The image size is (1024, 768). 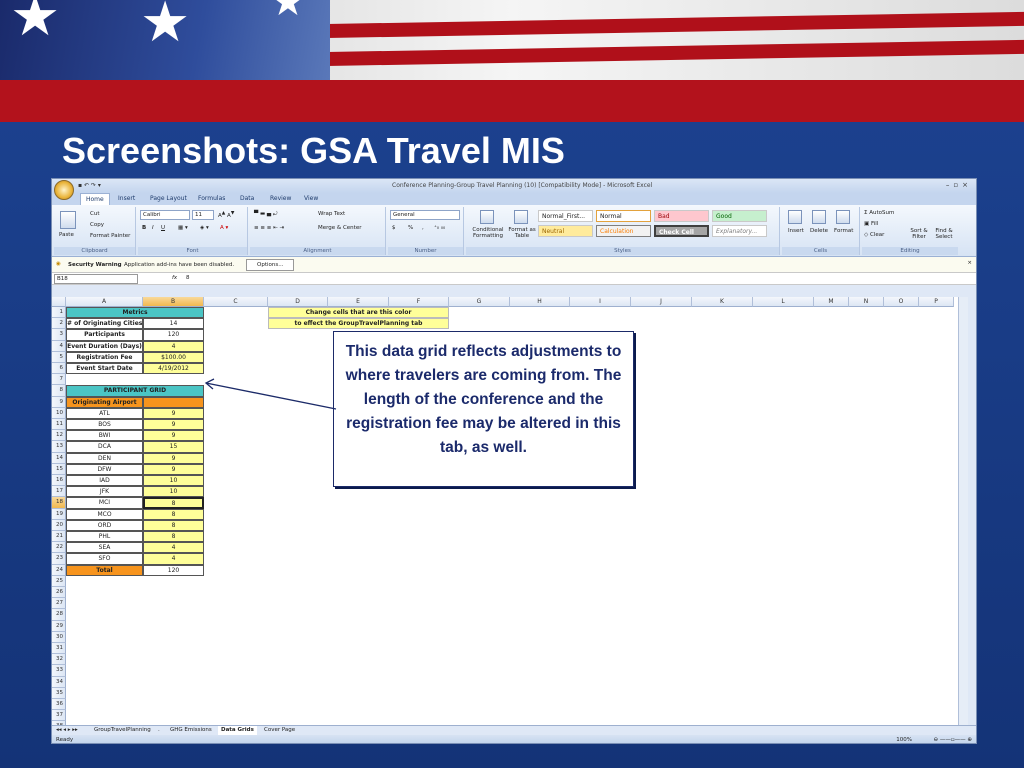 What do you see at coordinates (280, 198) in the screenshot?
I see `tab-review: Review` at bounding box center [280, 198].